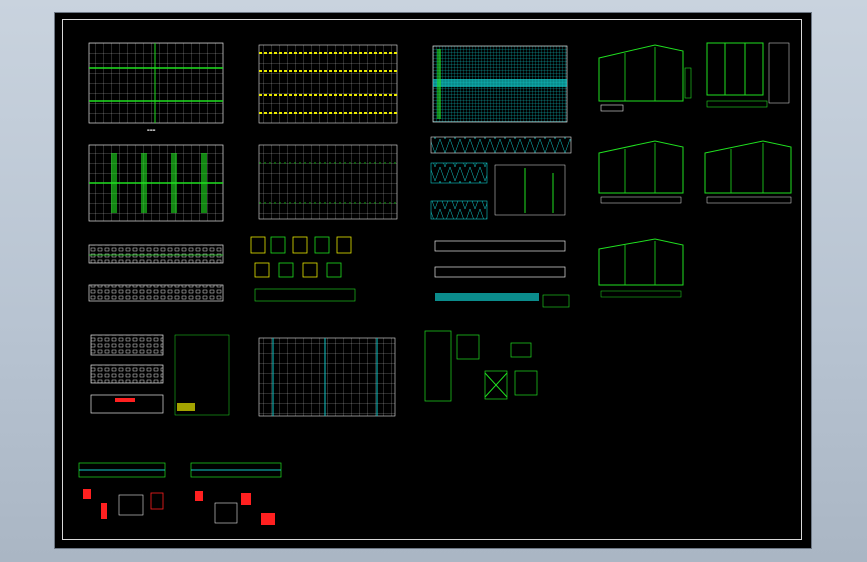  I want to click on sheet-roof-grid, so click(500, 84).